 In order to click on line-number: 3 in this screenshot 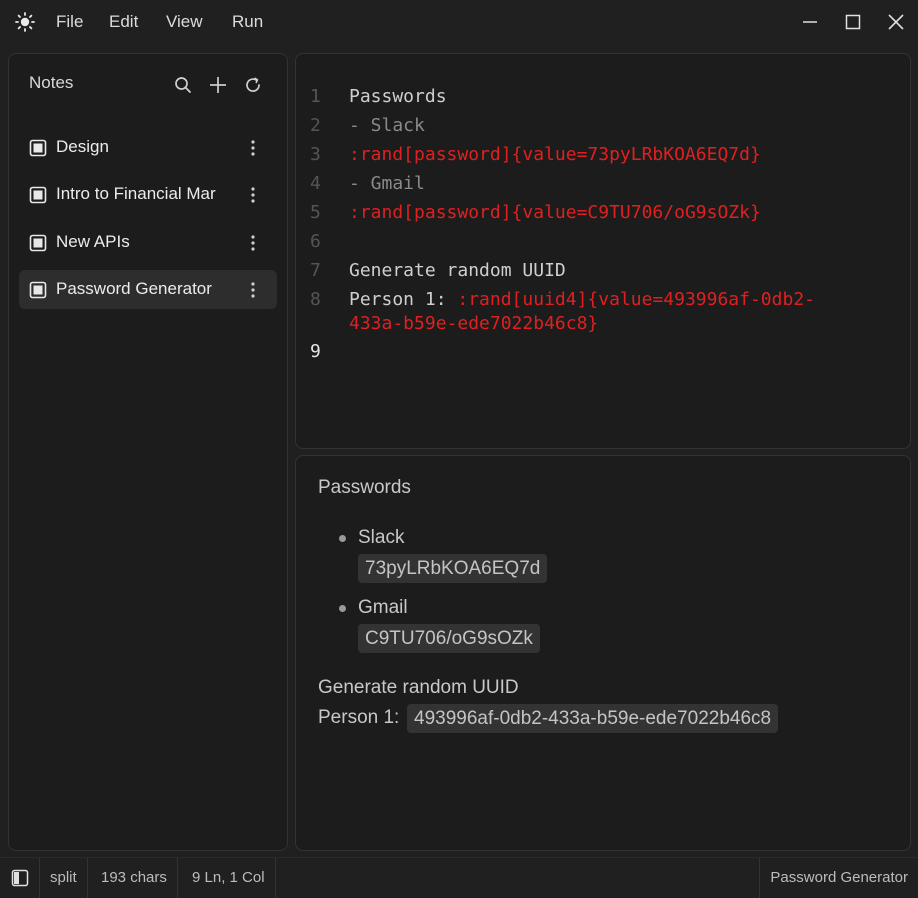, I will do `click(315, 154)`.